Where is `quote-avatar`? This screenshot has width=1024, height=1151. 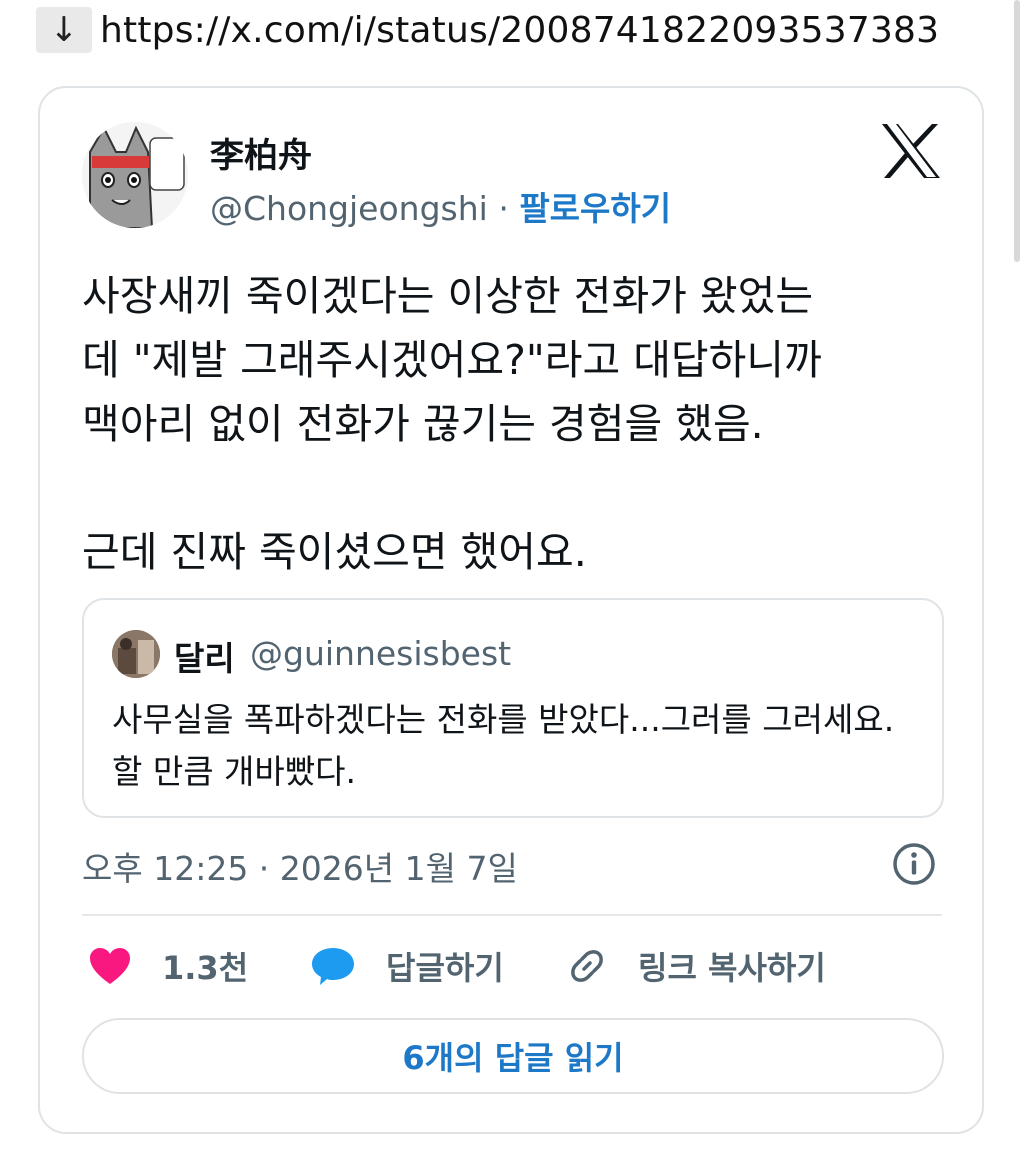
quote-avatar is located at coordinates (136, 654).